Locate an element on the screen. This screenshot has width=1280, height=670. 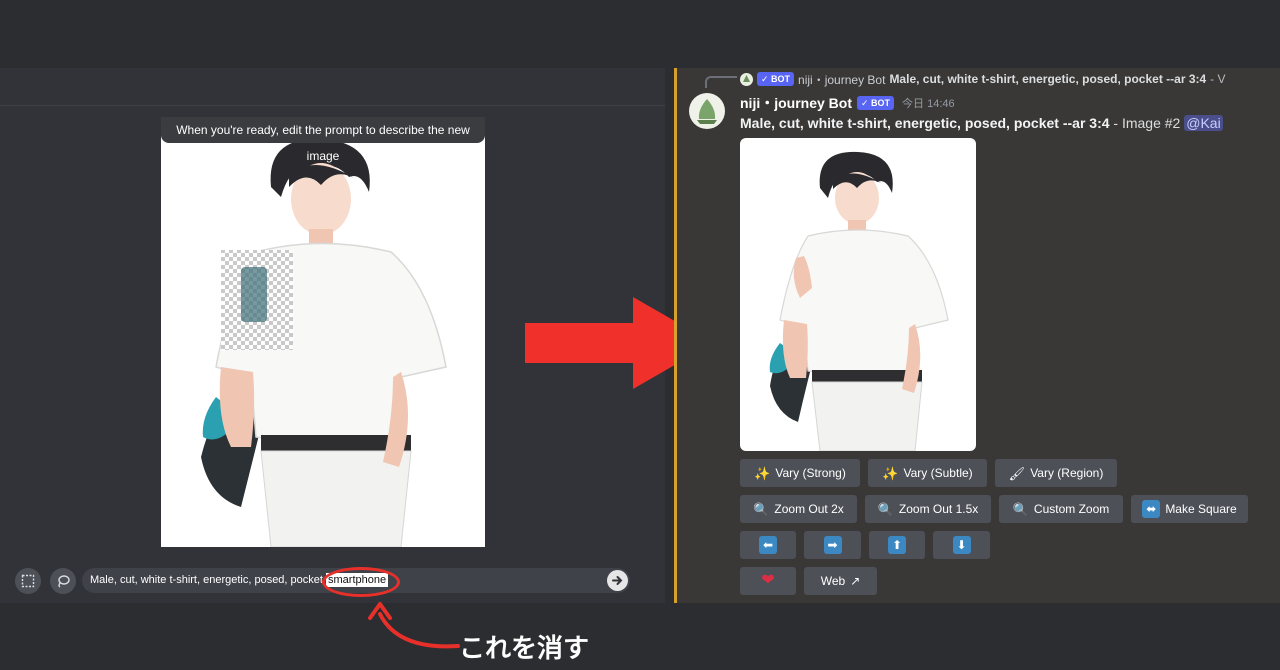
left-right-arrow-icon: ⬌ is located at coordinates (1151, 509).